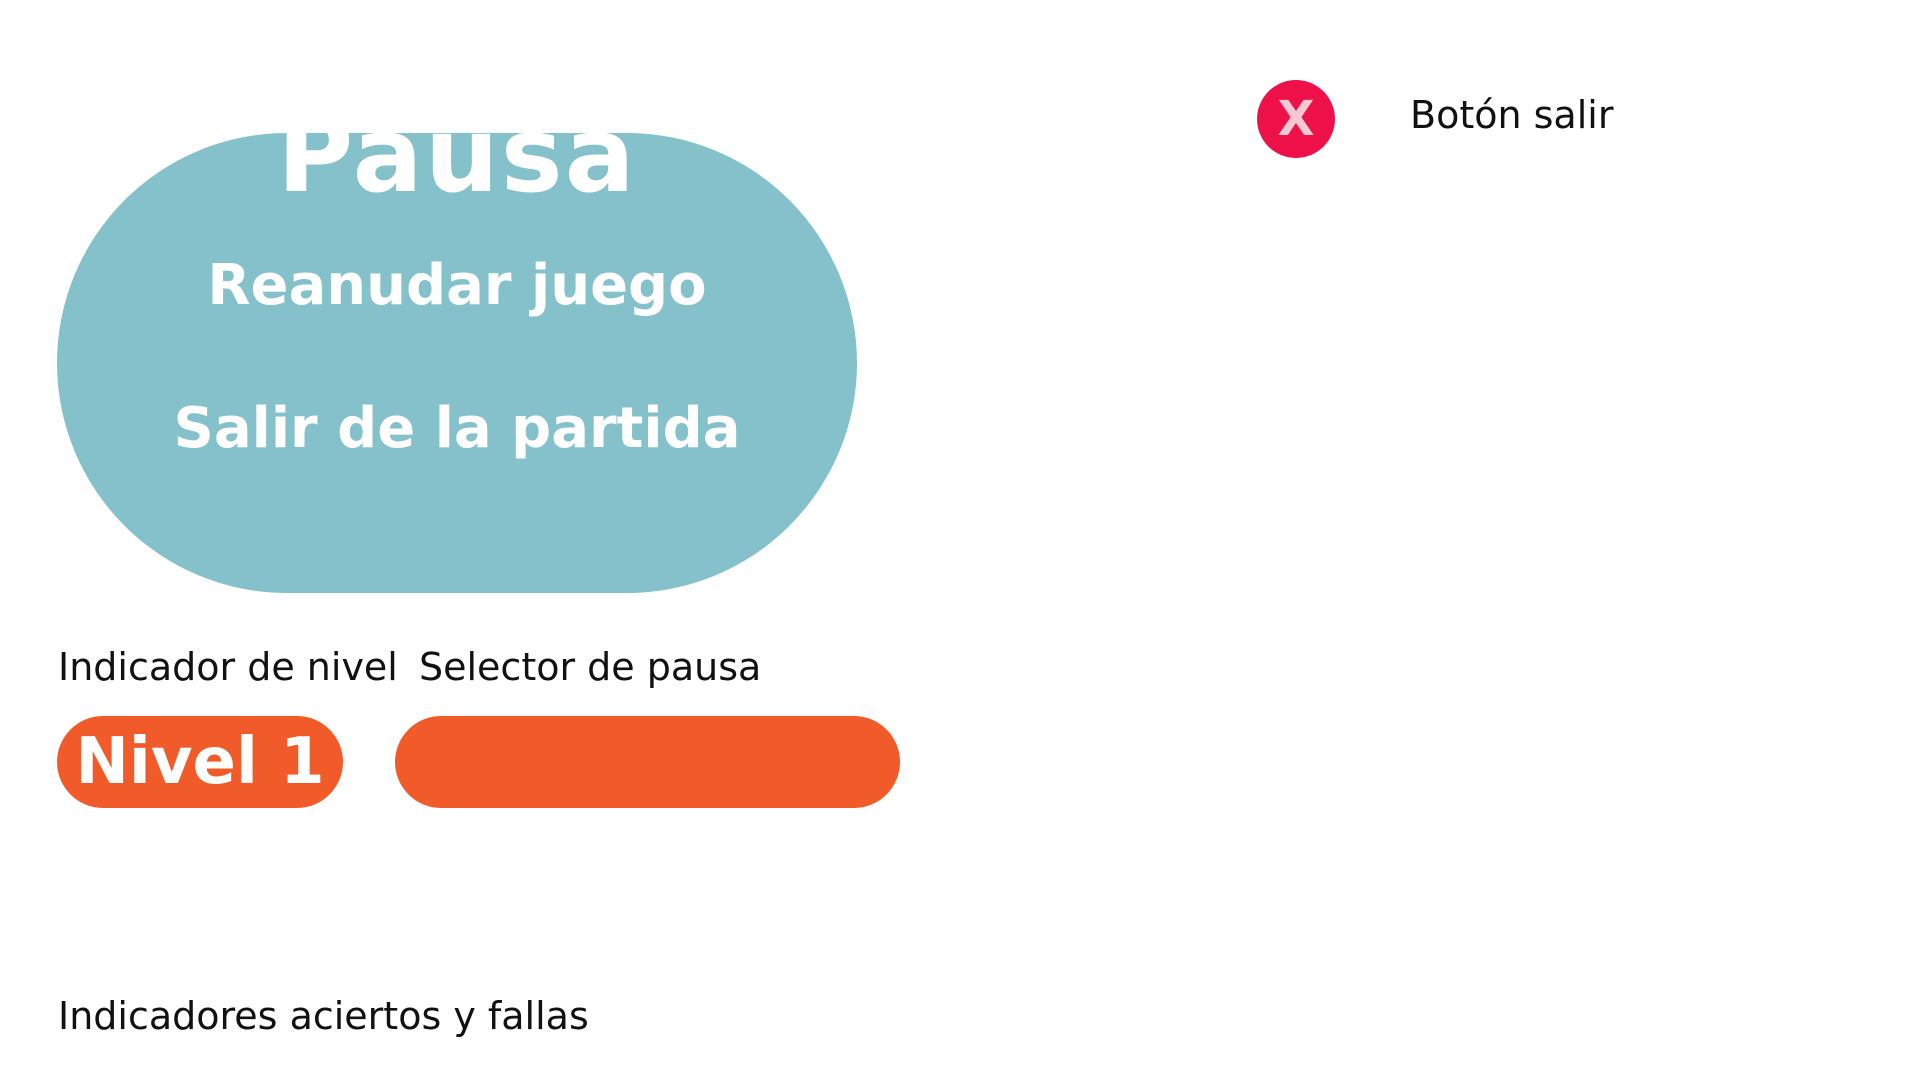  Describe the element at coordinates (457, 174) in the screenshot. I see `pause-title: Pausa` at that location.